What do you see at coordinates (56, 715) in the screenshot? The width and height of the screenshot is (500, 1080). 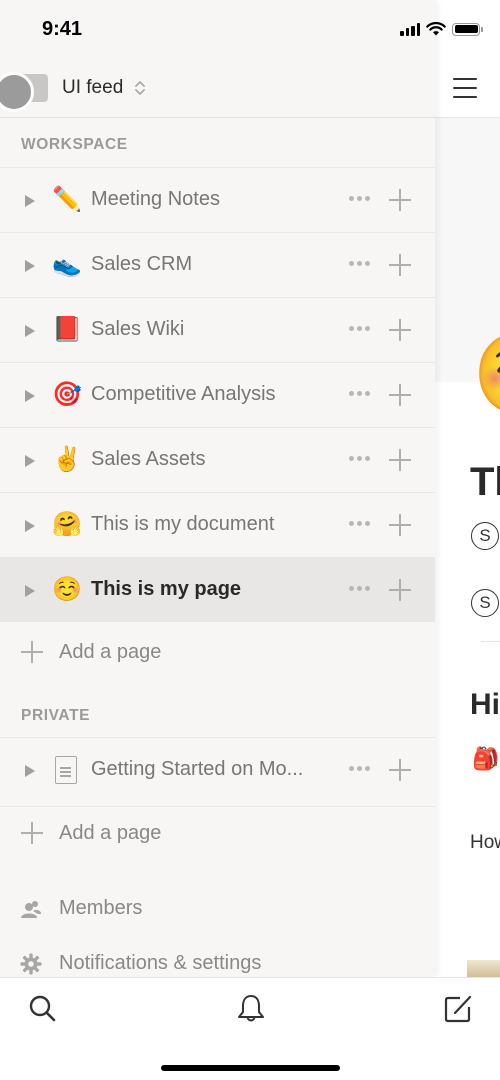 I see `section-label-private: PRIVATE` at bounding box center [56, 715].